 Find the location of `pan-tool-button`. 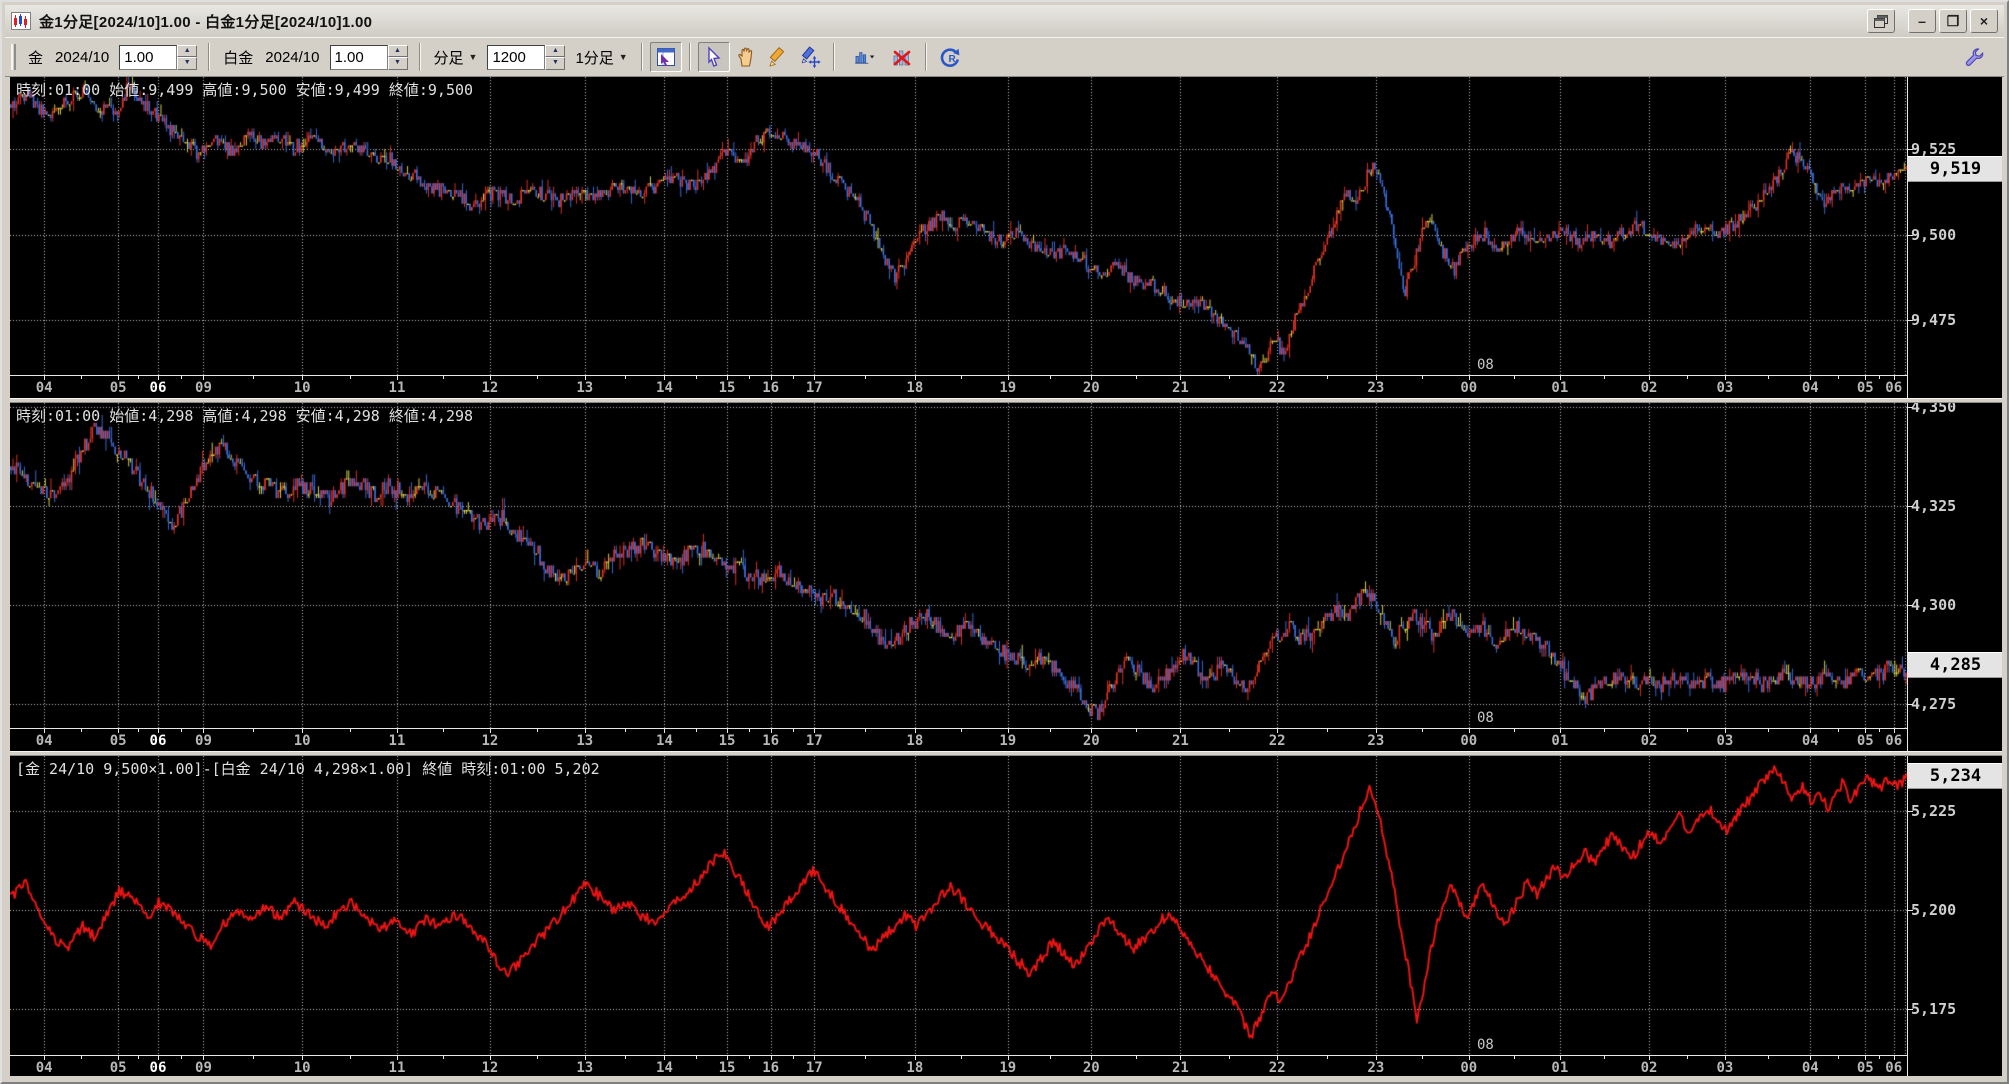

pan-tool-button is located at coordinates (746, 57).